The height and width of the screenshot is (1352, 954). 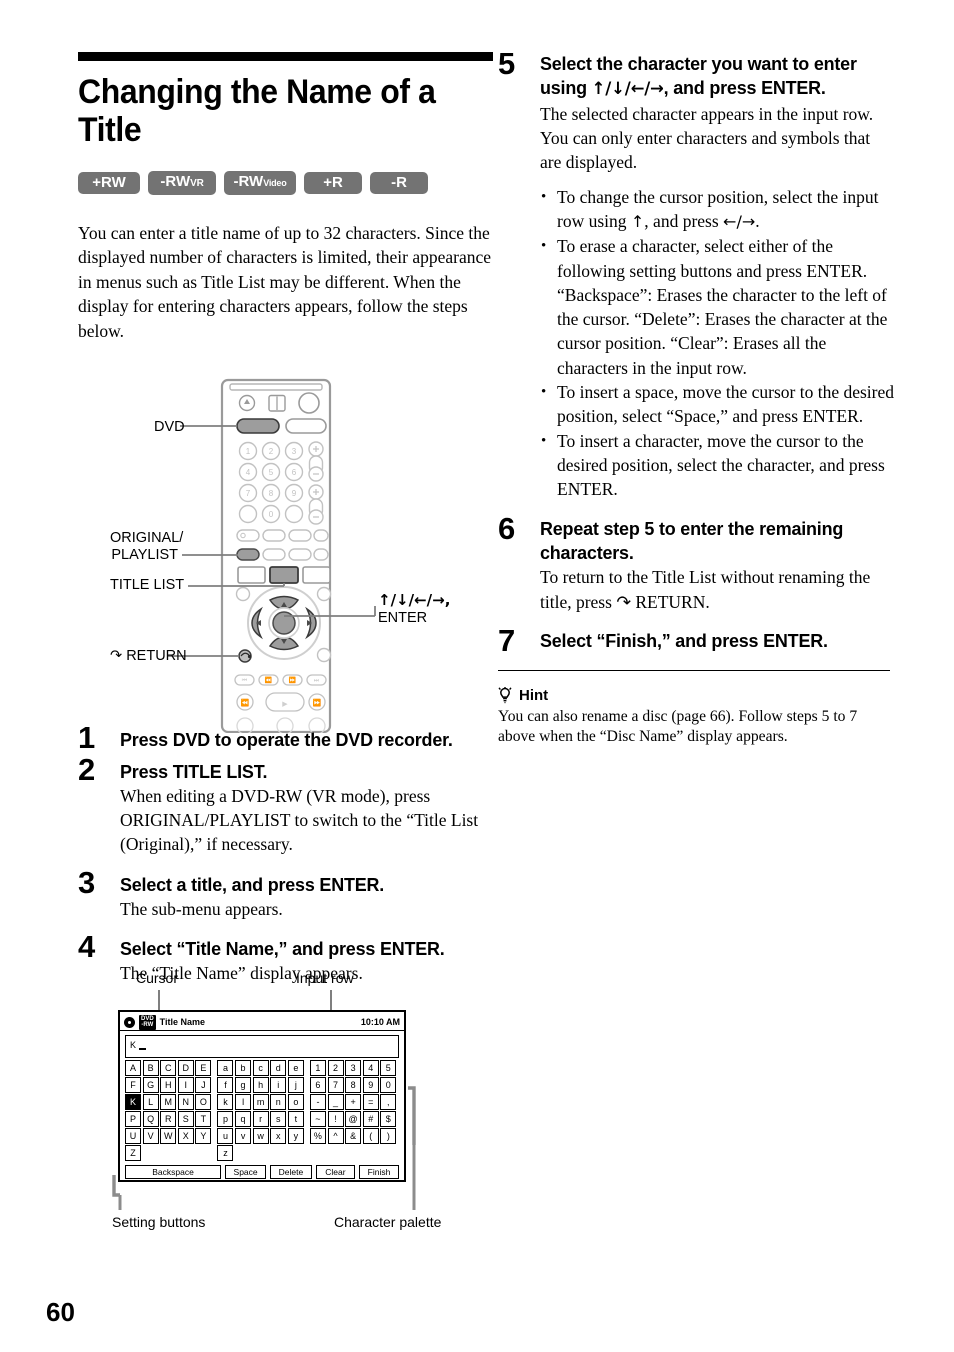 What do you see at coordinates (264, 1148) in the screenshot?
I see `osd-bracket-markers` at bounding box center [264, 1148].